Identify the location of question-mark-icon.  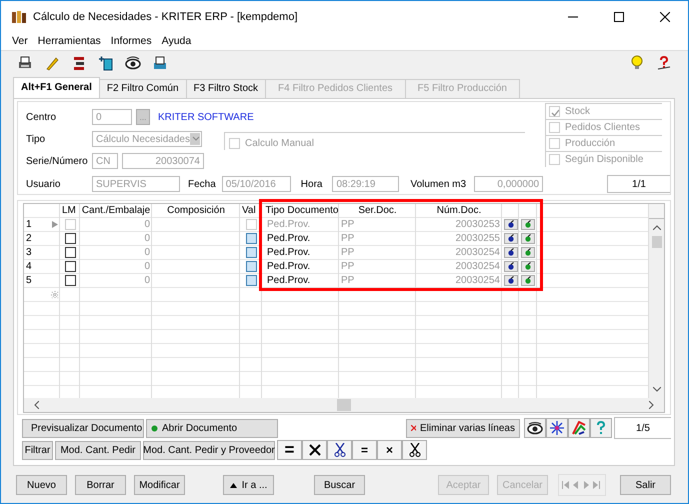
(601, 428).